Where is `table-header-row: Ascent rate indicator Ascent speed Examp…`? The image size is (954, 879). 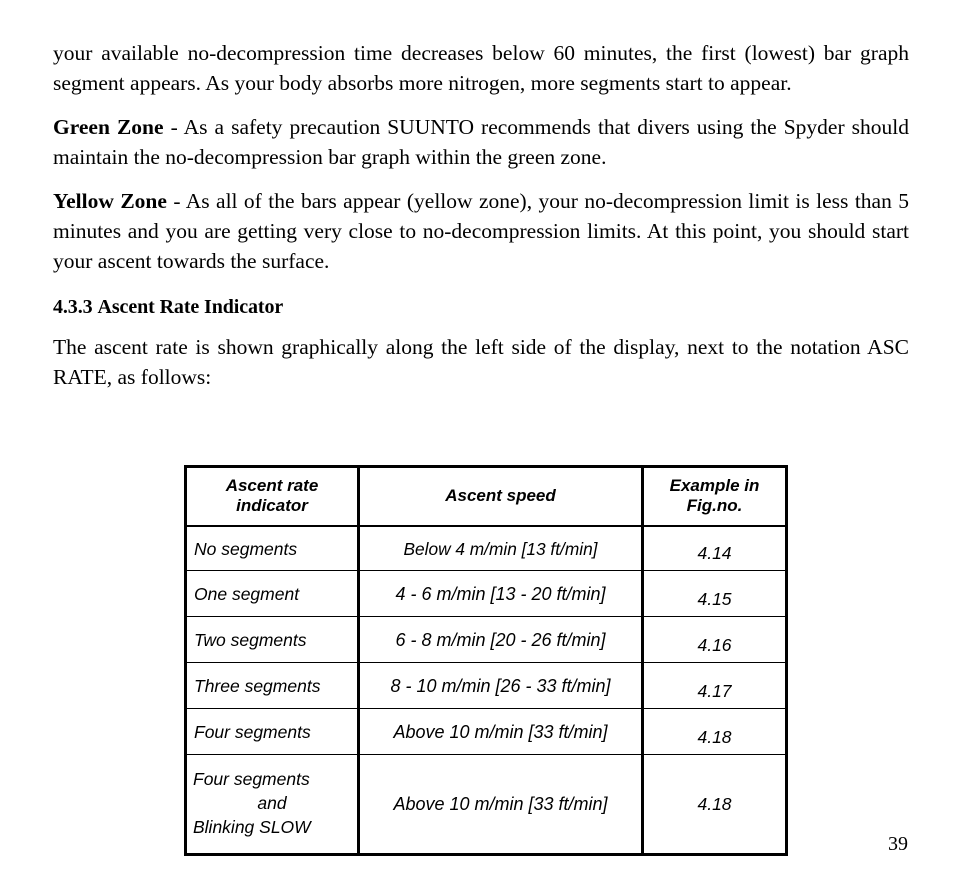
table-header-row: Ascent rate indicator Ascent speed Examp… is located at coordinates (486, 496).